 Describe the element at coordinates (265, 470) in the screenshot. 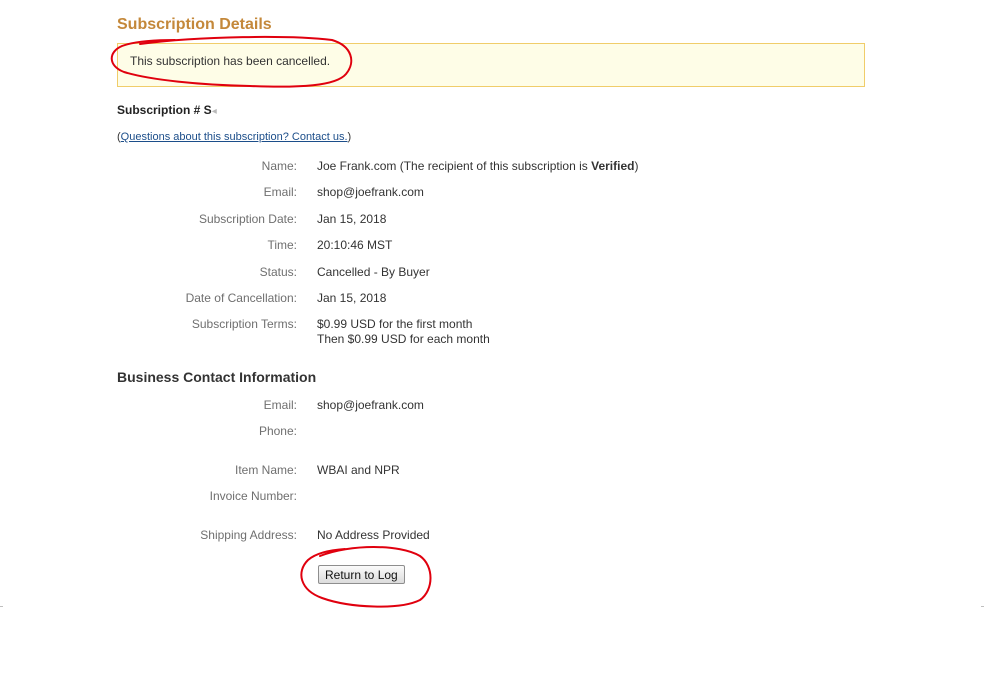

I see `business-label: Item Name:` at that location.